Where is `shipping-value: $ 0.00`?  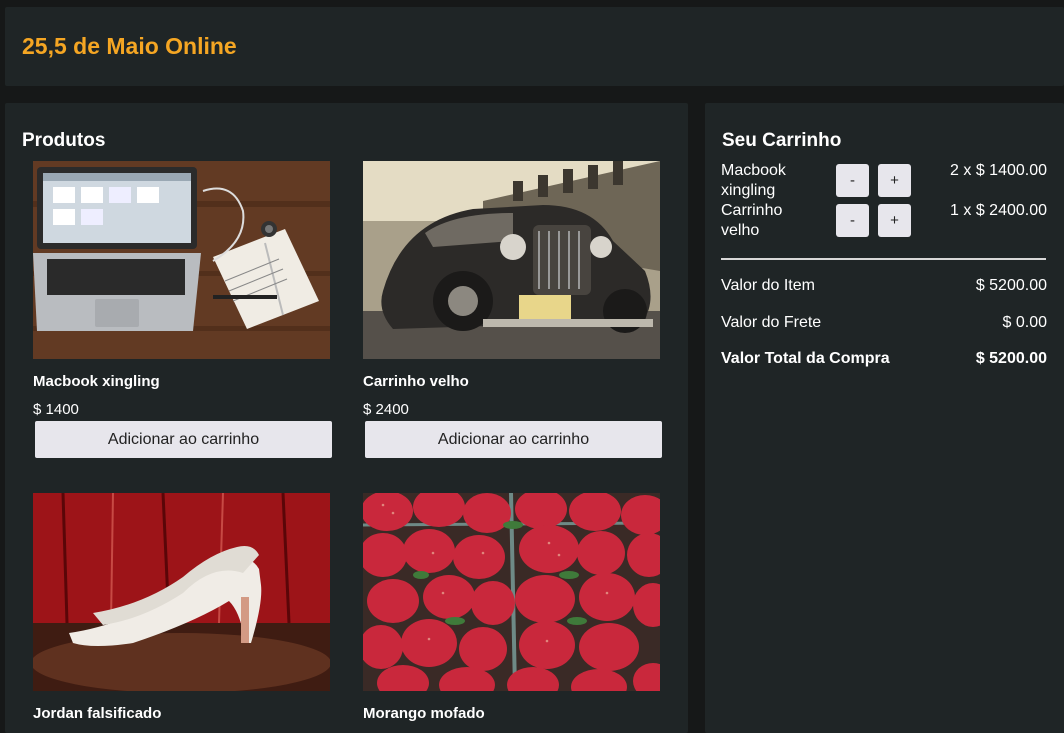
shipping-value: $ 0.00 is located at coordinates (1024, 322).